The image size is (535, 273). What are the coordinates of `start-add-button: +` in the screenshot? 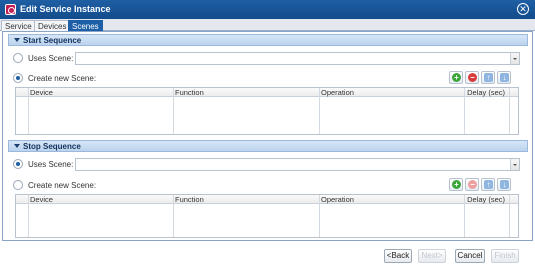 It's located at (456, 77).